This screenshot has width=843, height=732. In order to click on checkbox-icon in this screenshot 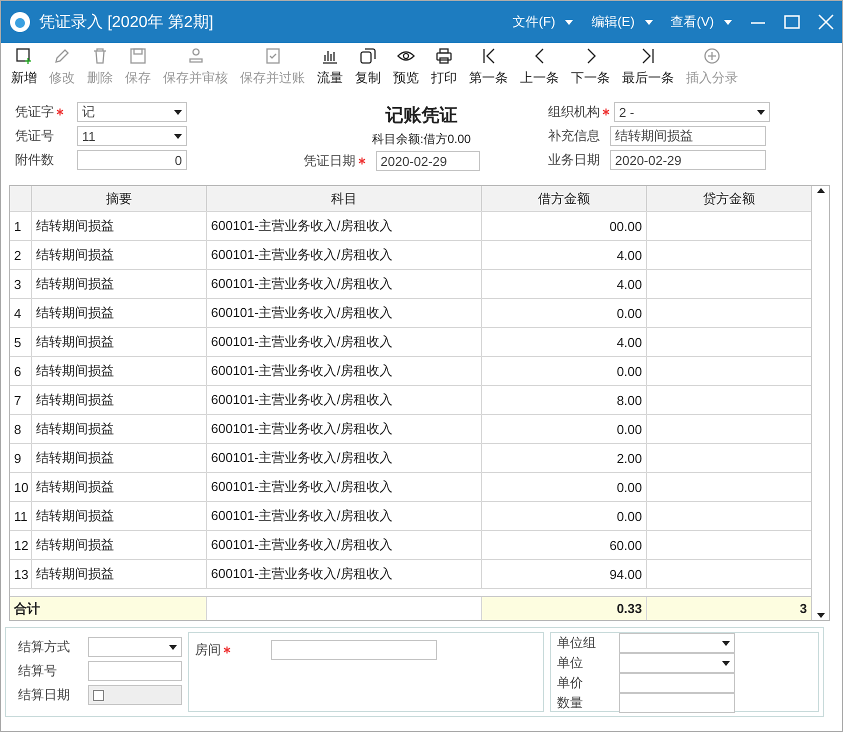, I will do `click(98, 695)`.